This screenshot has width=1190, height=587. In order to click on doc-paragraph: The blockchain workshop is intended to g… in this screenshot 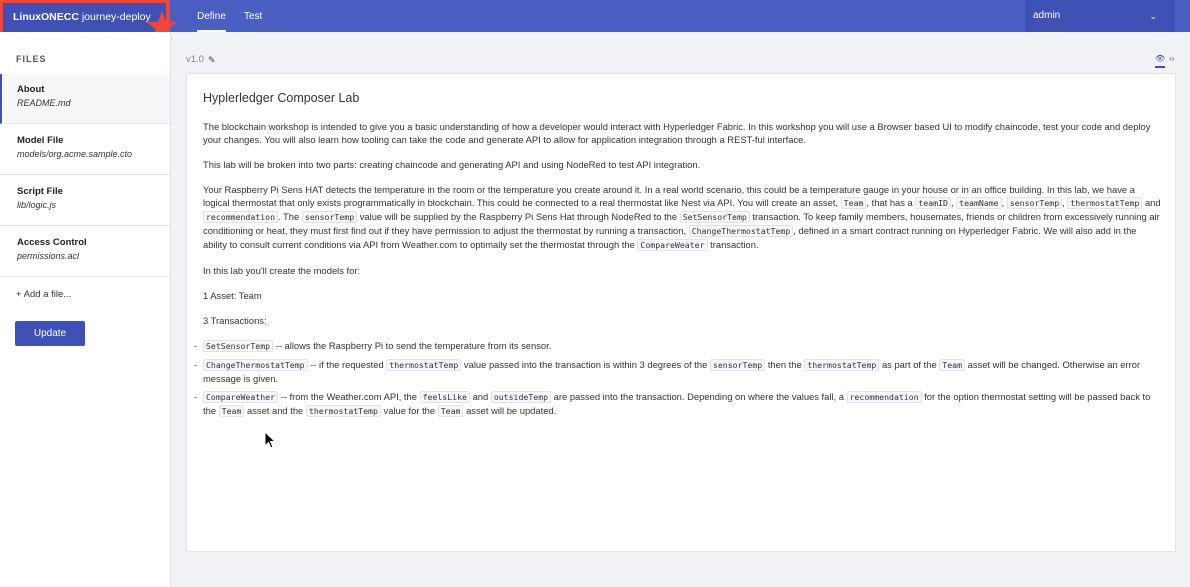, I will do `click(677, 133)`.